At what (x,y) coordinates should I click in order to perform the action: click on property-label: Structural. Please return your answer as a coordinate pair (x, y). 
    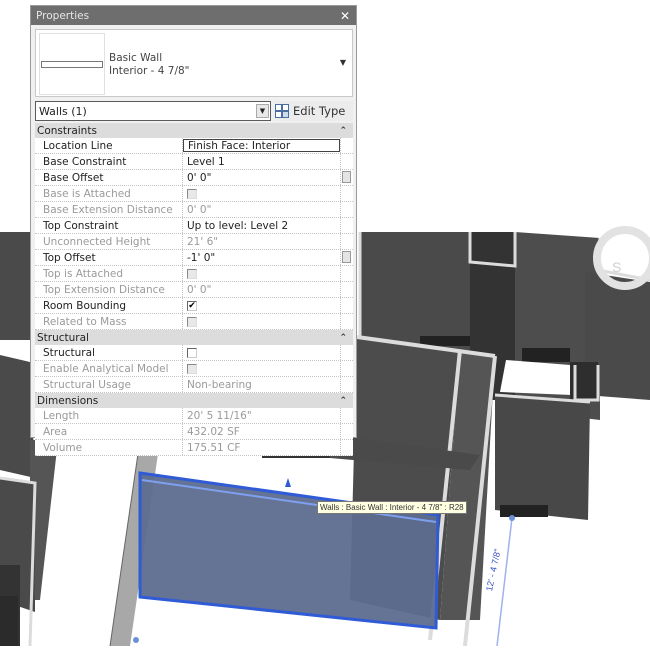
    Looking at the image, I should click on (109, 352).